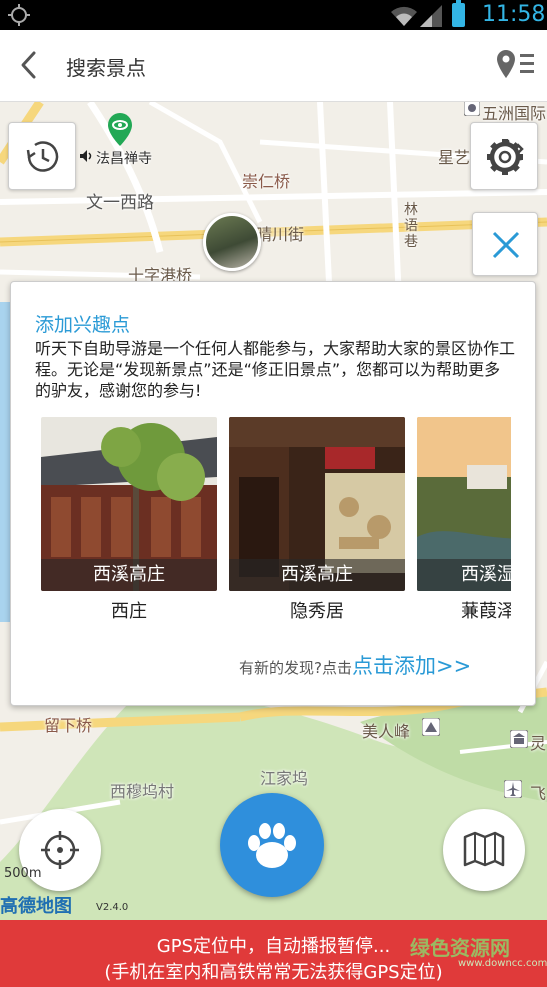 The height and width of the screenshot is (987, 547). What do you see at coordinates (538, 793) in the screenshot?
I see `map-label-fei: 飞` at bounding box center [538, 793].